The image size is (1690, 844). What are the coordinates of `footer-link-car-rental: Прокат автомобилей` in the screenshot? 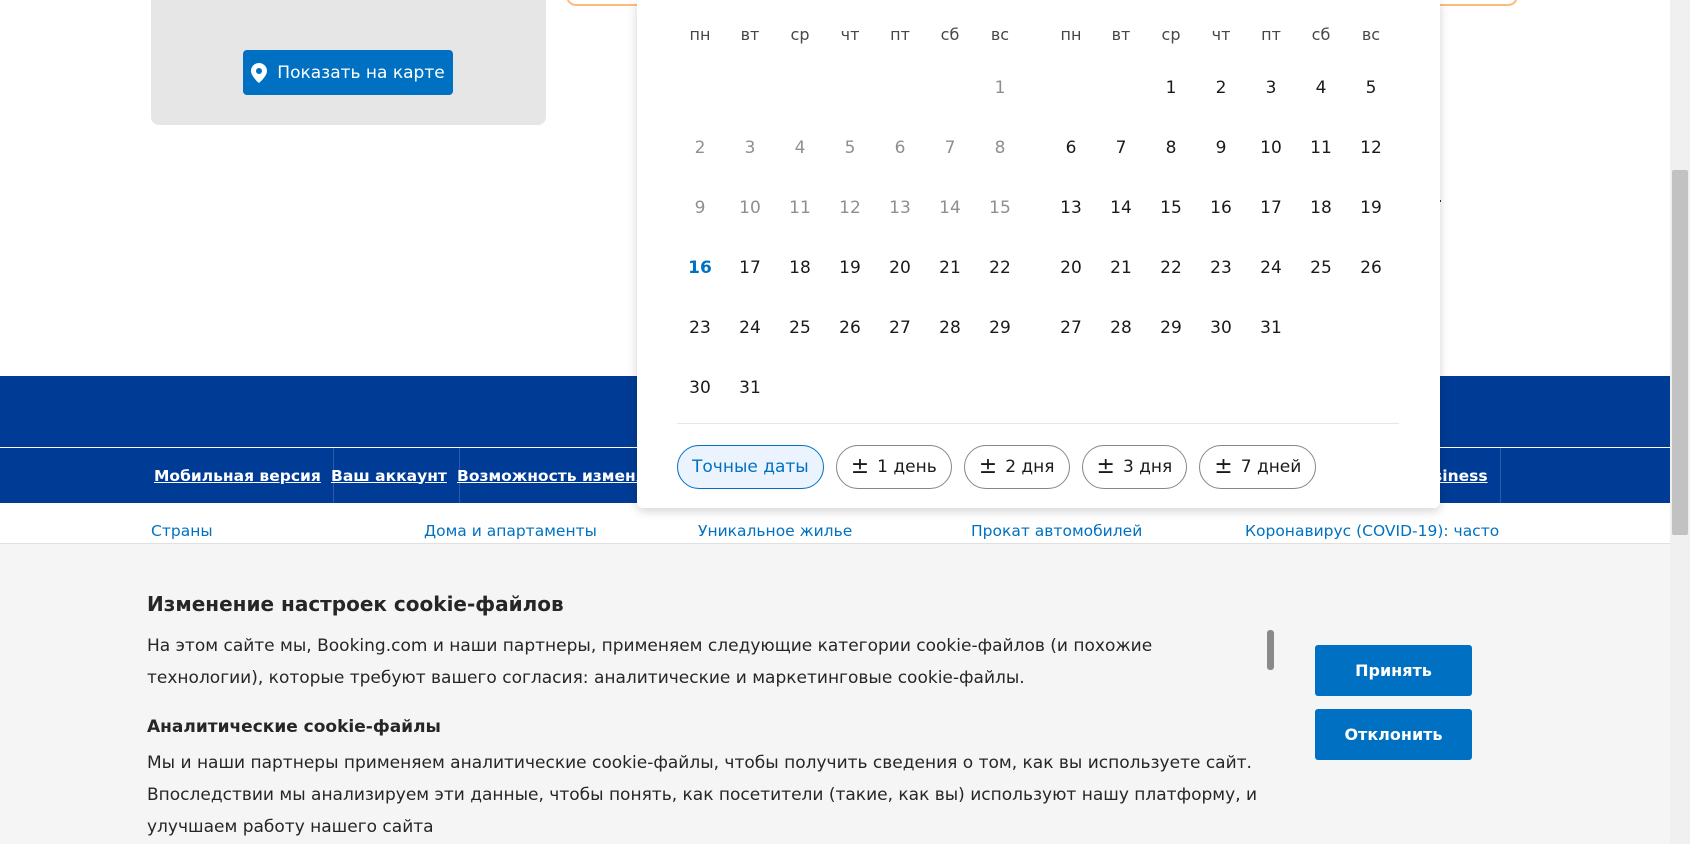 It's located at (1056, 531).